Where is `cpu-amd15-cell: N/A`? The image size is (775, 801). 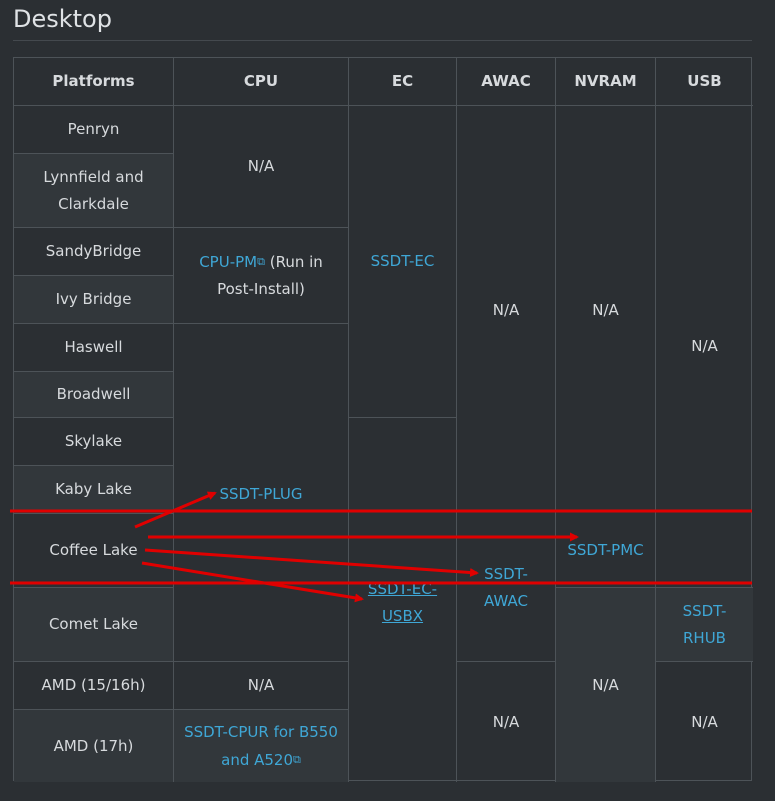 cpu-amd15-cell: N/A is located at coordinates (261, 686).